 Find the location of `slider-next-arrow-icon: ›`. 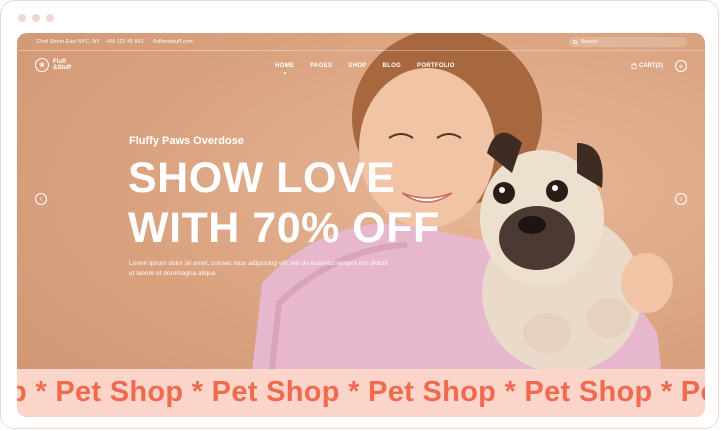

slider-next-arrow-icon: › is located at coordinates (681, 199).